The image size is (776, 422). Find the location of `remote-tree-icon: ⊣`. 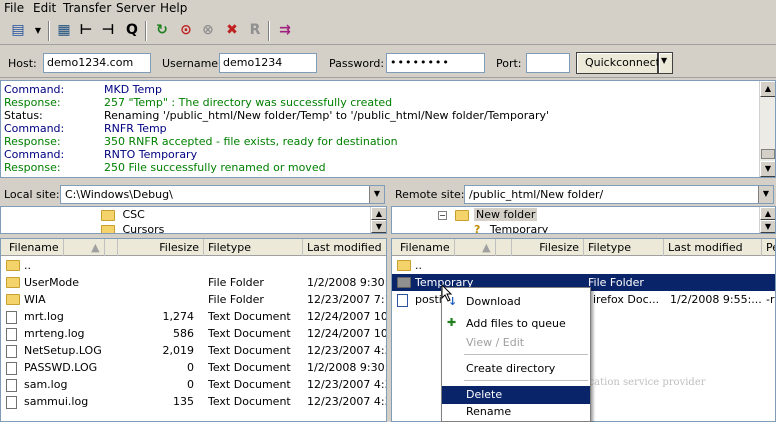

remote-tree-icon: ⊣ is located at coordinates (108, 30).